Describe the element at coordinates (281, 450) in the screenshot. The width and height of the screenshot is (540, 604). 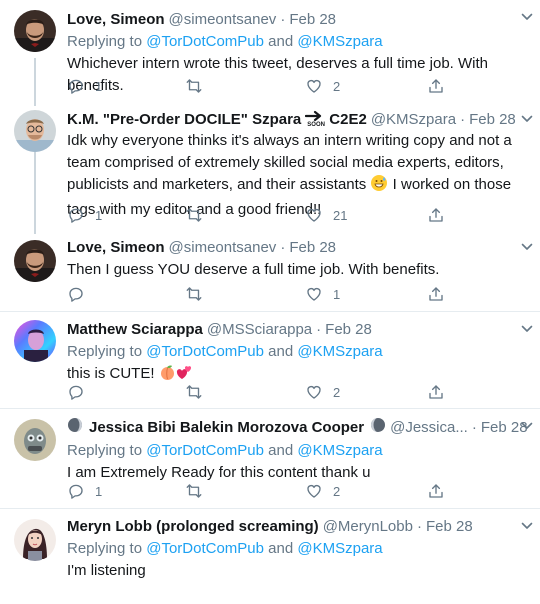
I see `replying-and: and` at that location.